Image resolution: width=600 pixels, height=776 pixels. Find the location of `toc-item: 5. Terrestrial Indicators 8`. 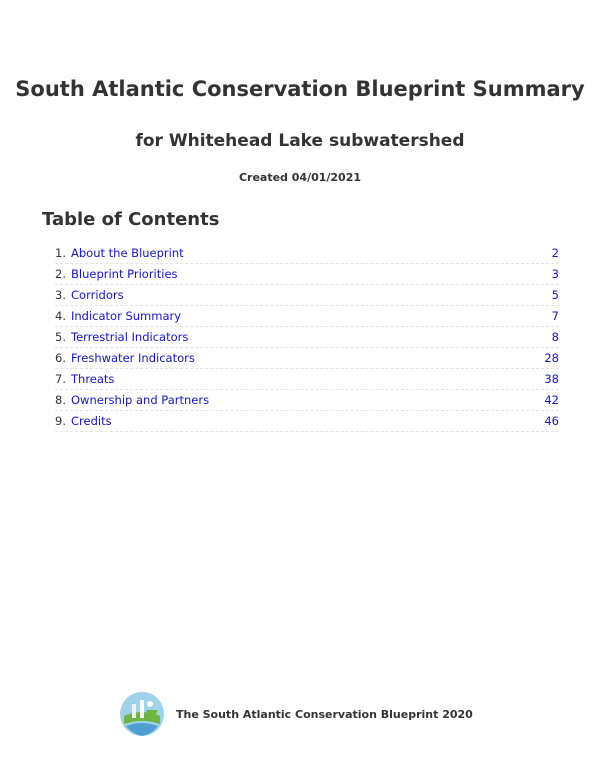

toc-item: 5. Terrestrial Indicators 8 is located at coordinates (307, 337).